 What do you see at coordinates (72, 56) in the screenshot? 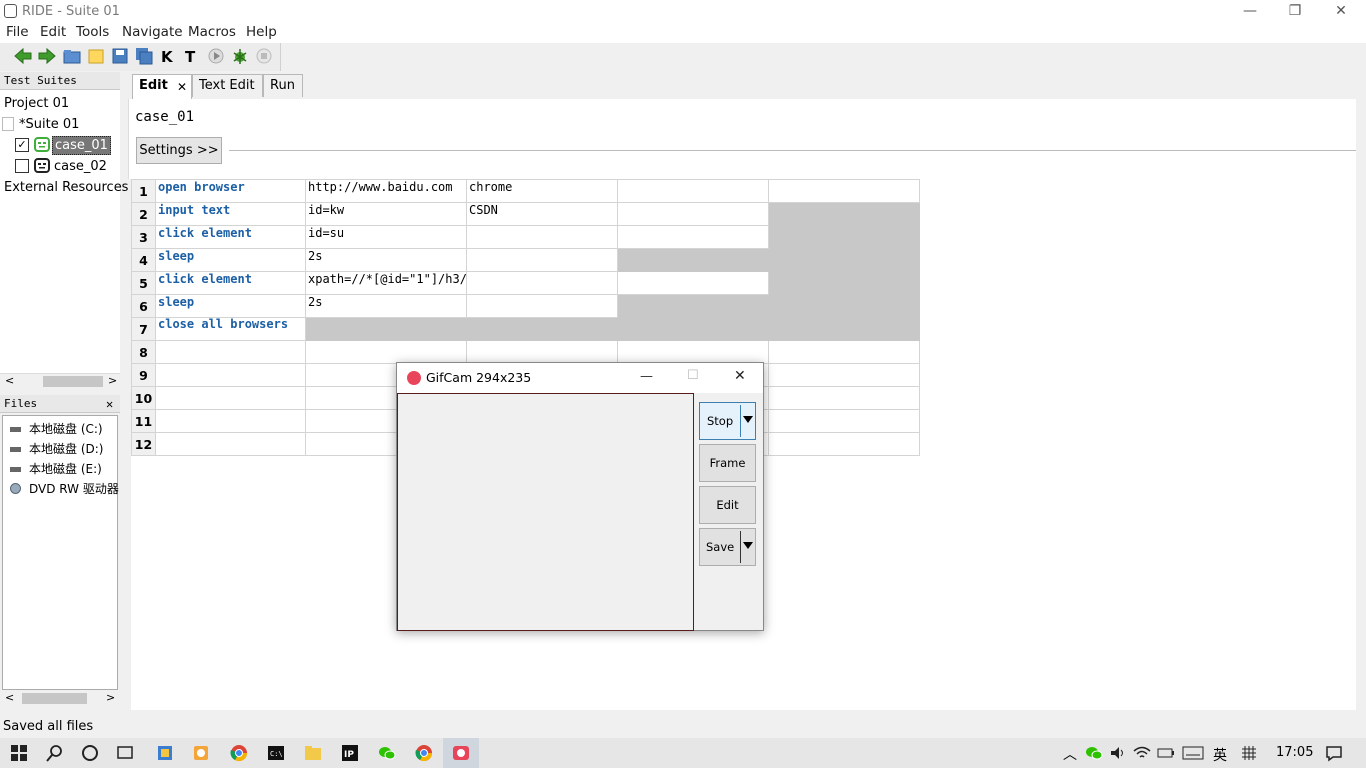
I see `open-folder-icon` at bounding box center [72, 56].